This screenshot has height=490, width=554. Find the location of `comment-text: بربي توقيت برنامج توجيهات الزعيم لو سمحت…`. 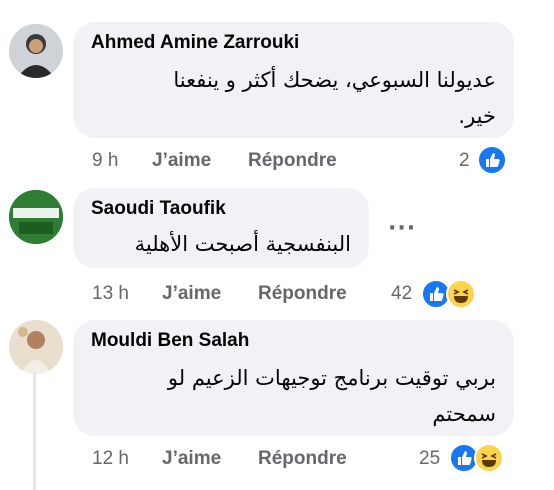

comment-text: بربي توقيت برنامج توجيهات الزعيم لو سمحت… is located at coordinates (331, 396).